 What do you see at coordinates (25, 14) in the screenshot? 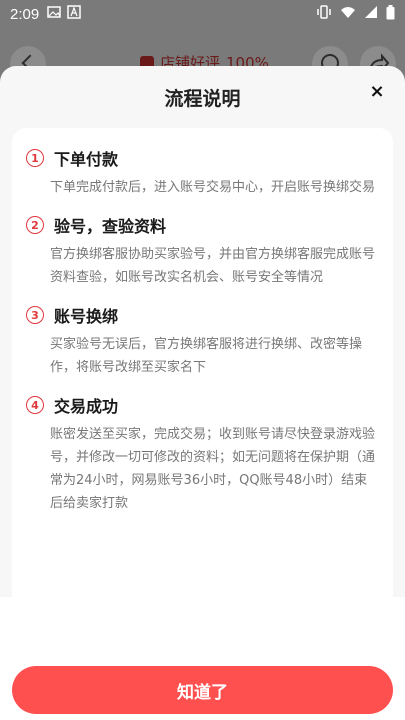
I see `status-time: 2:09` at bounding box center [25, 14].